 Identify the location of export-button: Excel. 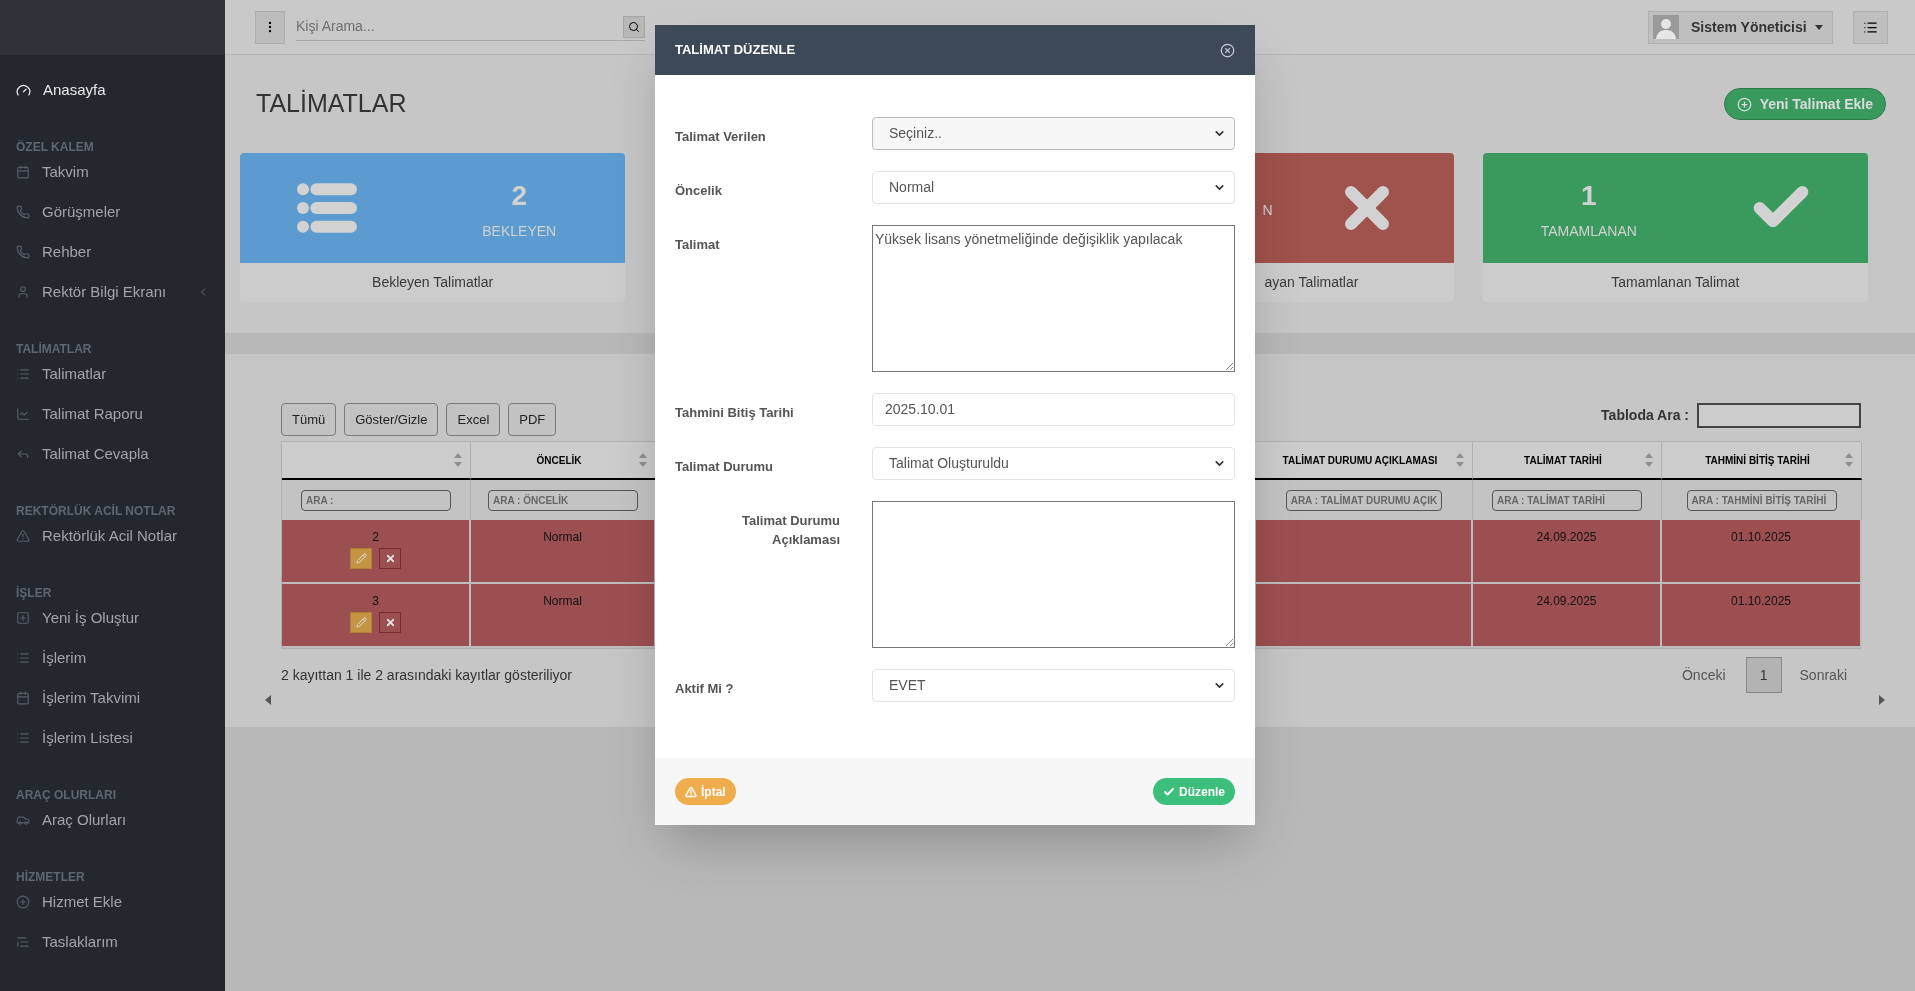
(473, 419).